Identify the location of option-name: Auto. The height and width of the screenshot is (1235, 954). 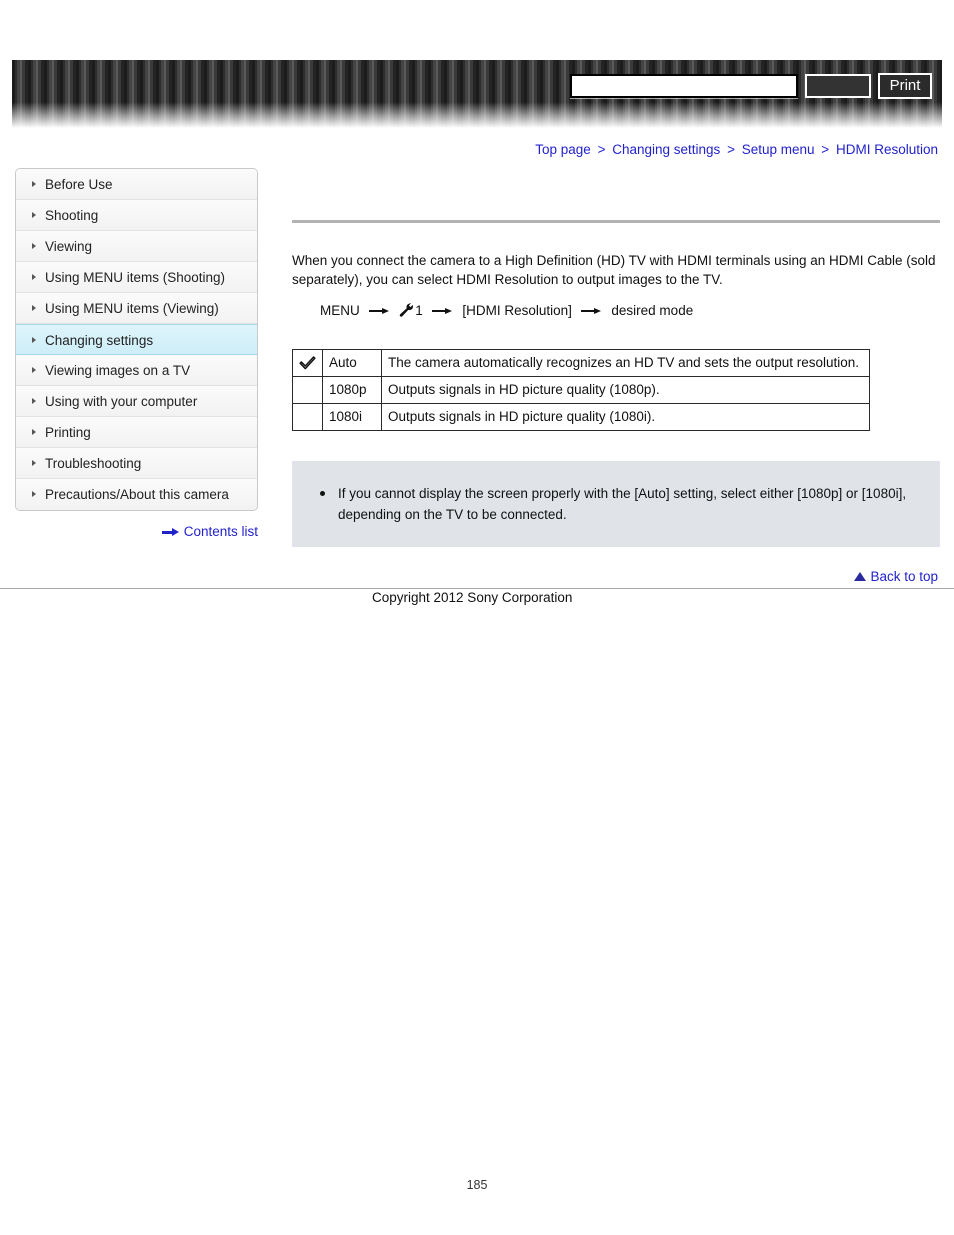
(352, 362).